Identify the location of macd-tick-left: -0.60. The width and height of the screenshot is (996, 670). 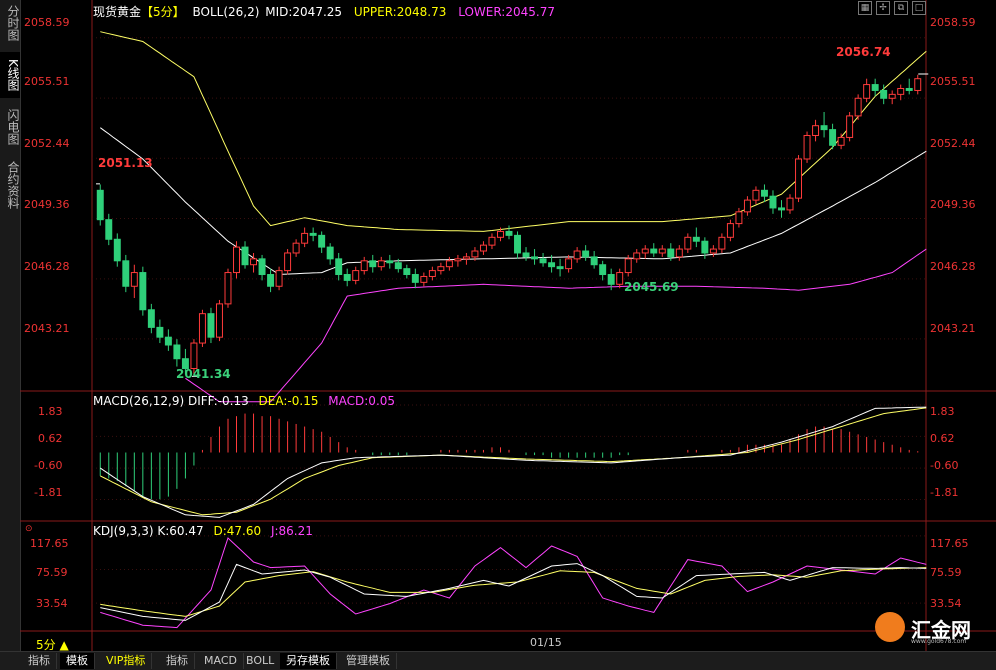
(48, 465).